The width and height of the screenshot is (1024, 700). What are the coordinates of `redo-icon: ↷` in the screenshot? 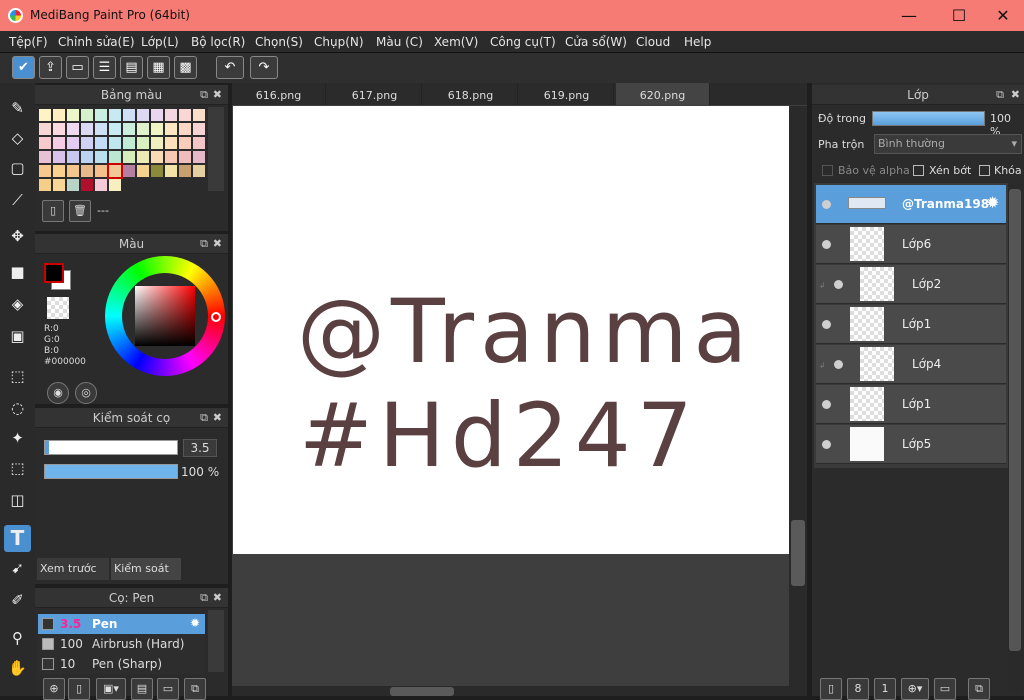 It's located at (264, 67).